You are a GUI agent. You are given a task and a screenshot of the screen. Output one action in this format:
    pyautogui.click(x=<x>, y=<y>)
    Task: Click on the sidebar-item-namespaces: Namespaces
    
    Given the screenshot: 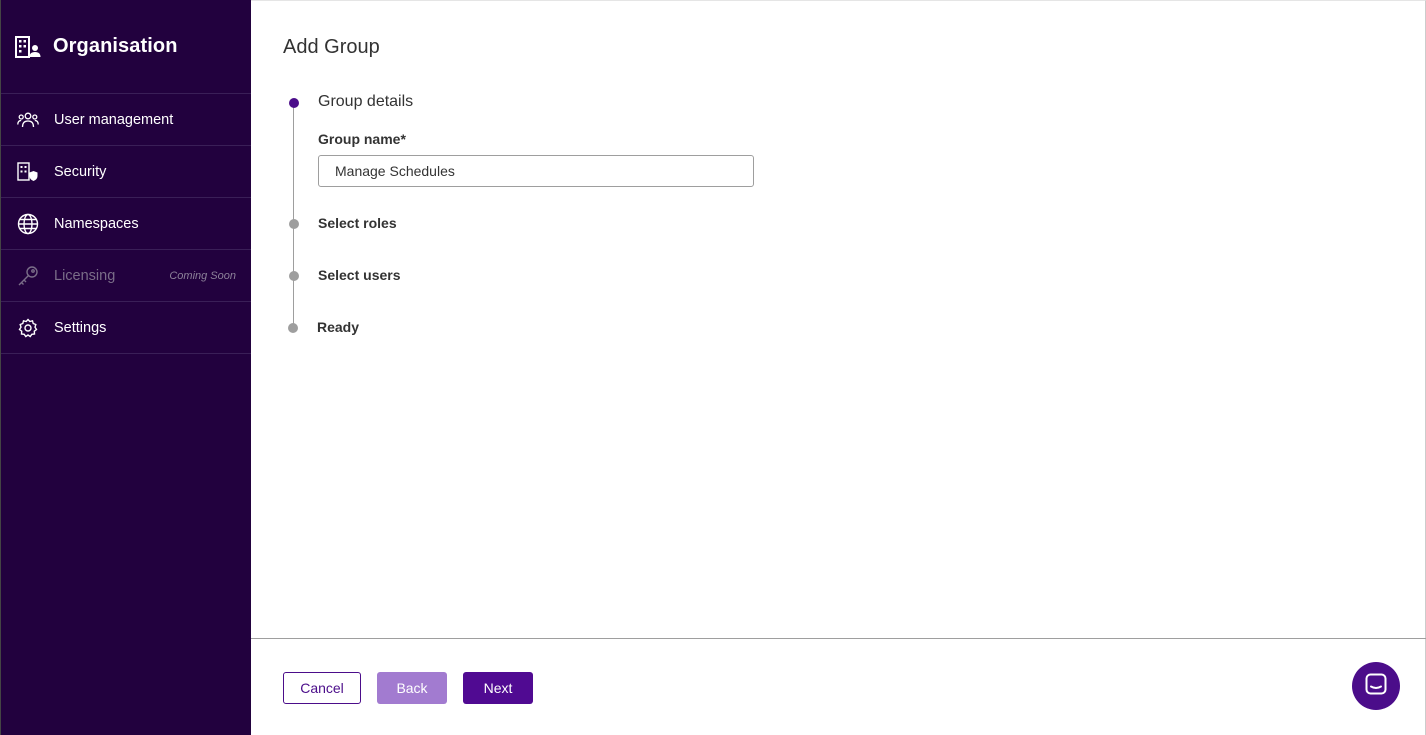 What is the action you would take?
    pyautogui.click(x=126, y=224)
    